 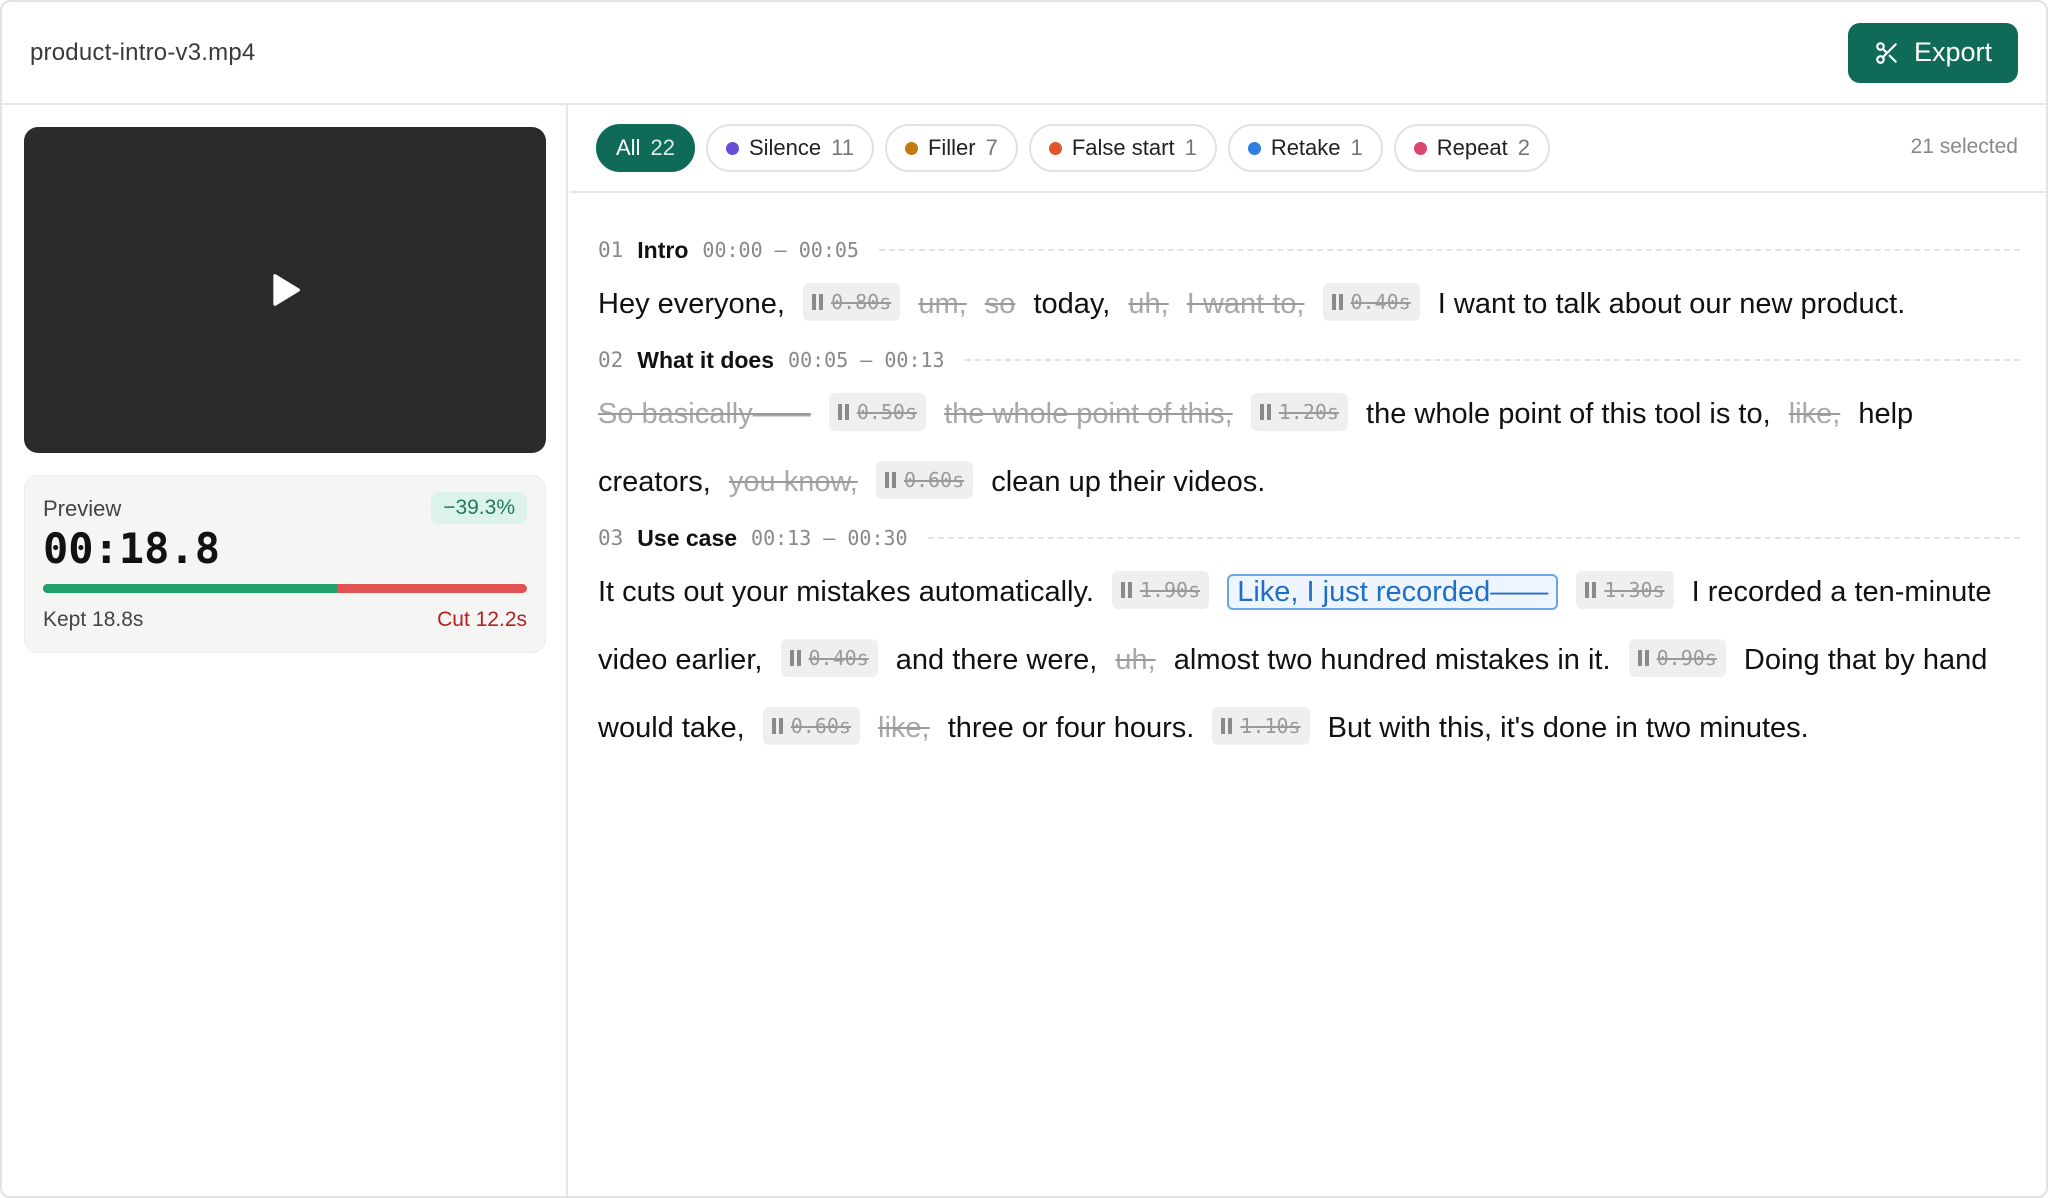 What do you see at coordinates (785, 147) in the screenshot?
I see `filter-chip-label: Silence` at bounding box center [785, 147].